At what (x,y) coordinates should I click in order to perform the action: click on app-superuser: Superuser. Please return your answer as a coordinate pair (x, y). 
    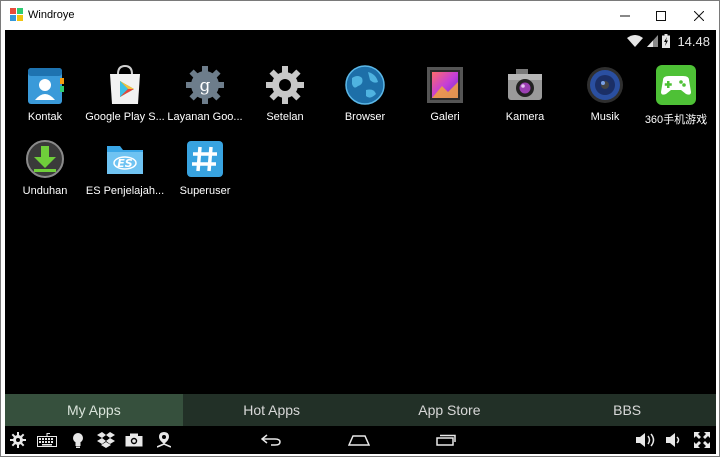
    Looking at the image, I should click on (205, 173).